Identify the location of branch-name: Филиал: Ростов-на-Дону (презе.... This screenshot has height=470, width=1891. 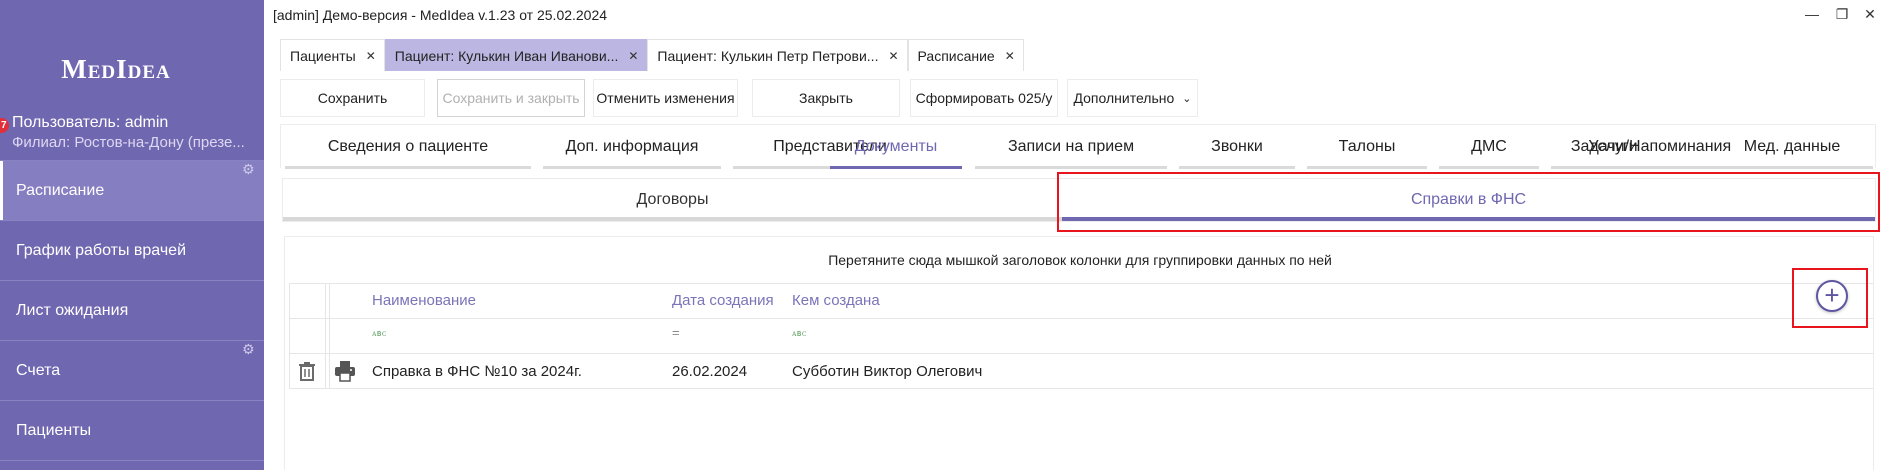
(128, 142).